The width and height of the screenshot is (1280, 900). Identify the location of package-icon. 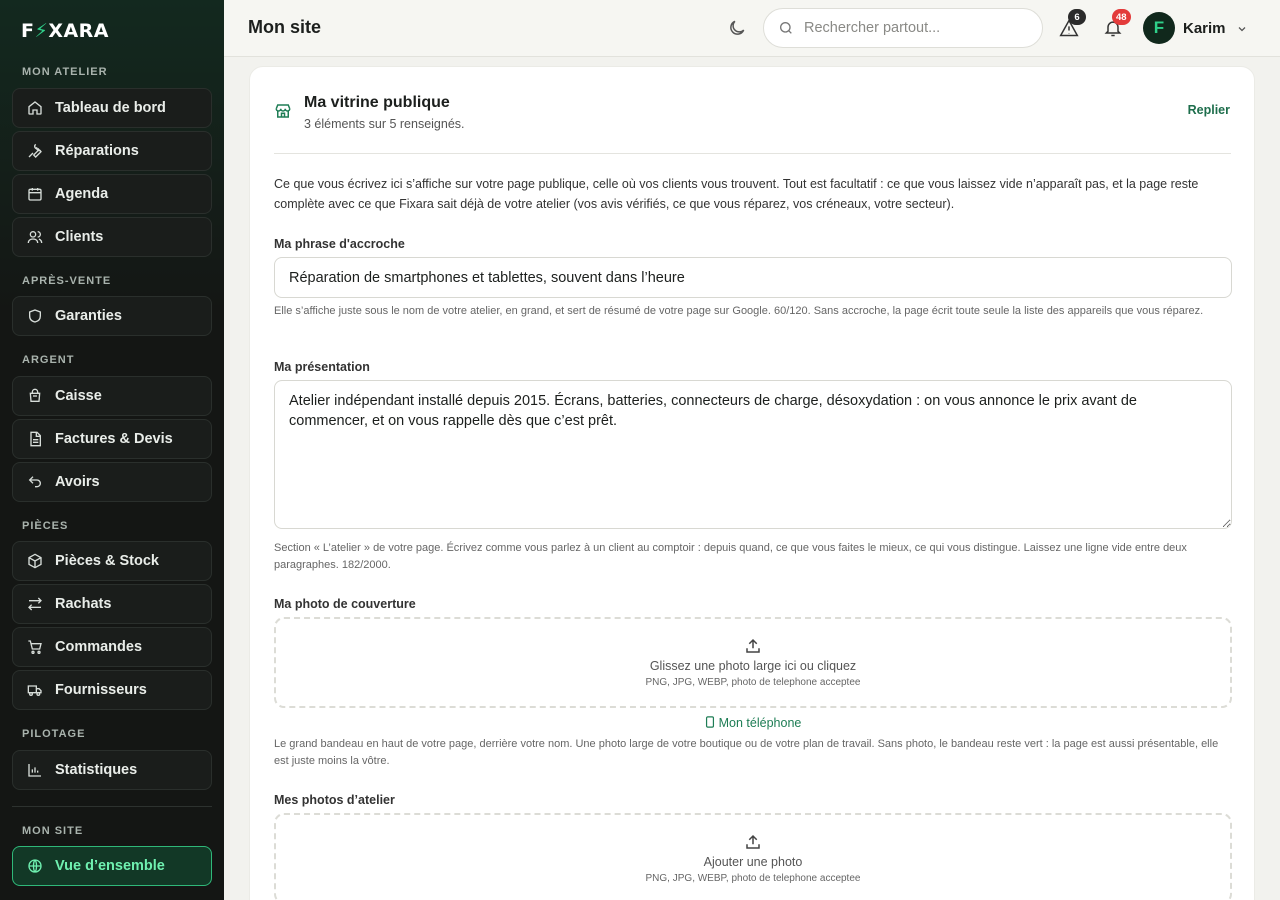
(35, 561).